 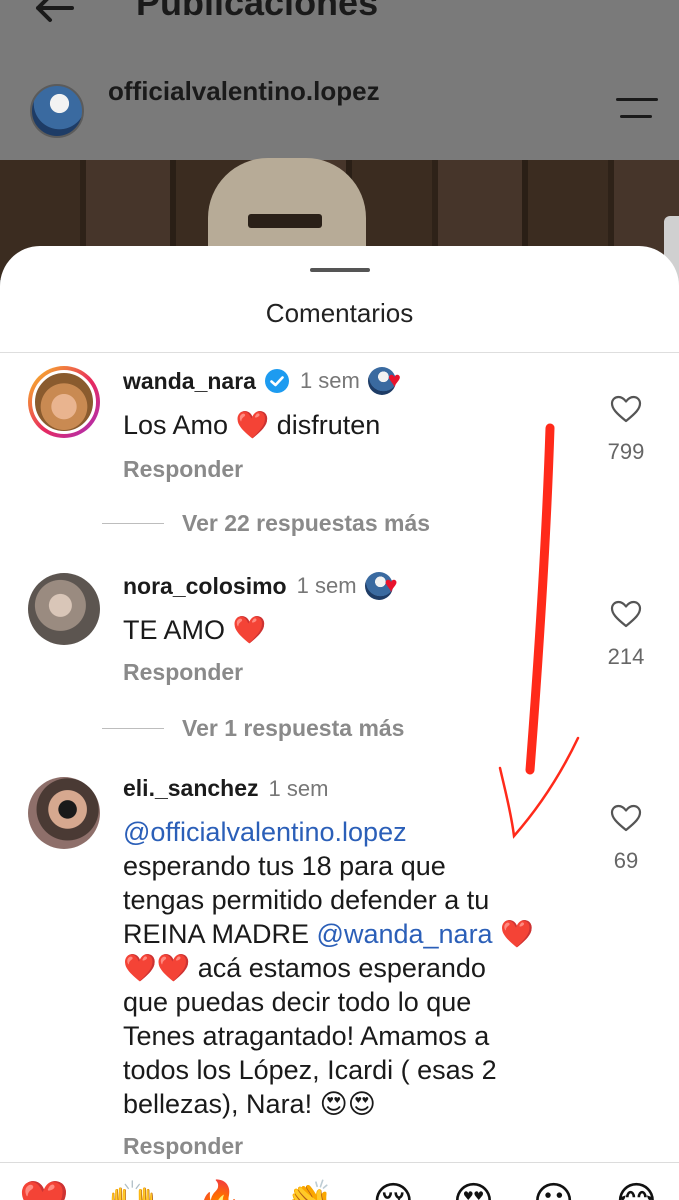 What do you see at coordinates (626, 656) in the screenshot?
I see `like-count: 214` at bounding box center [626, 656].